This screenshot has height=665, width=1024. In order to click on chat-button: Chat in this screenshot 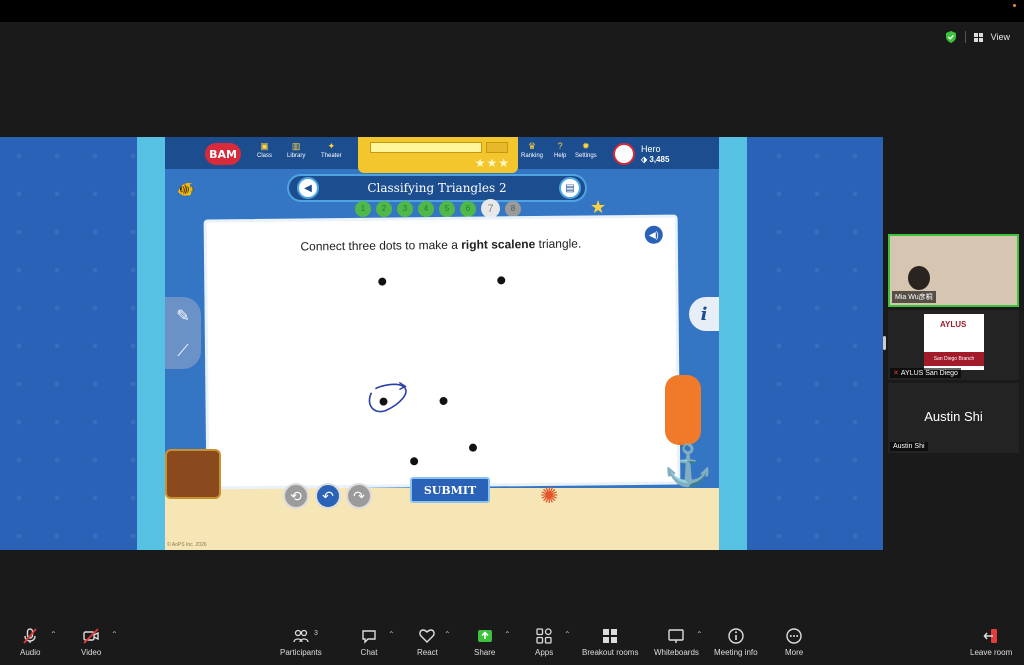, I will do `click(369, 641)`.